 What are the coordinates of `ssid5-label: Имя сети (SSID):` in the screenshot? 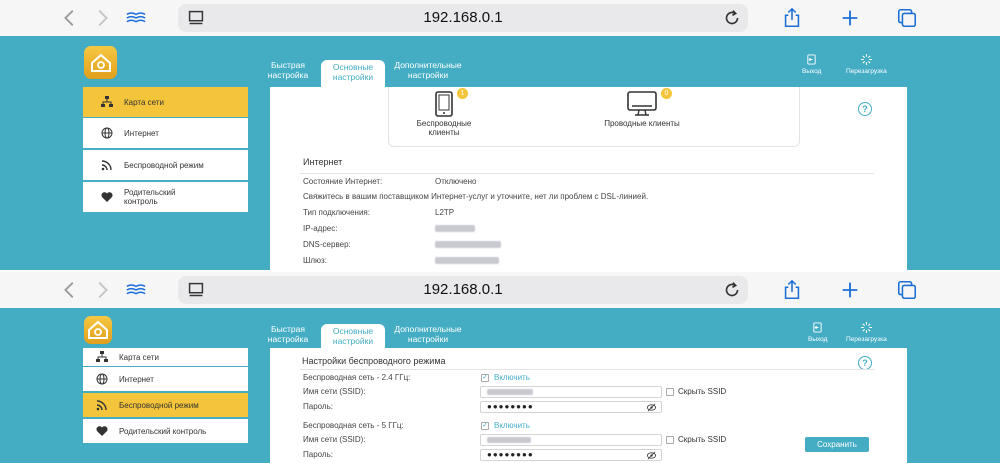 It's located at (334, 439).